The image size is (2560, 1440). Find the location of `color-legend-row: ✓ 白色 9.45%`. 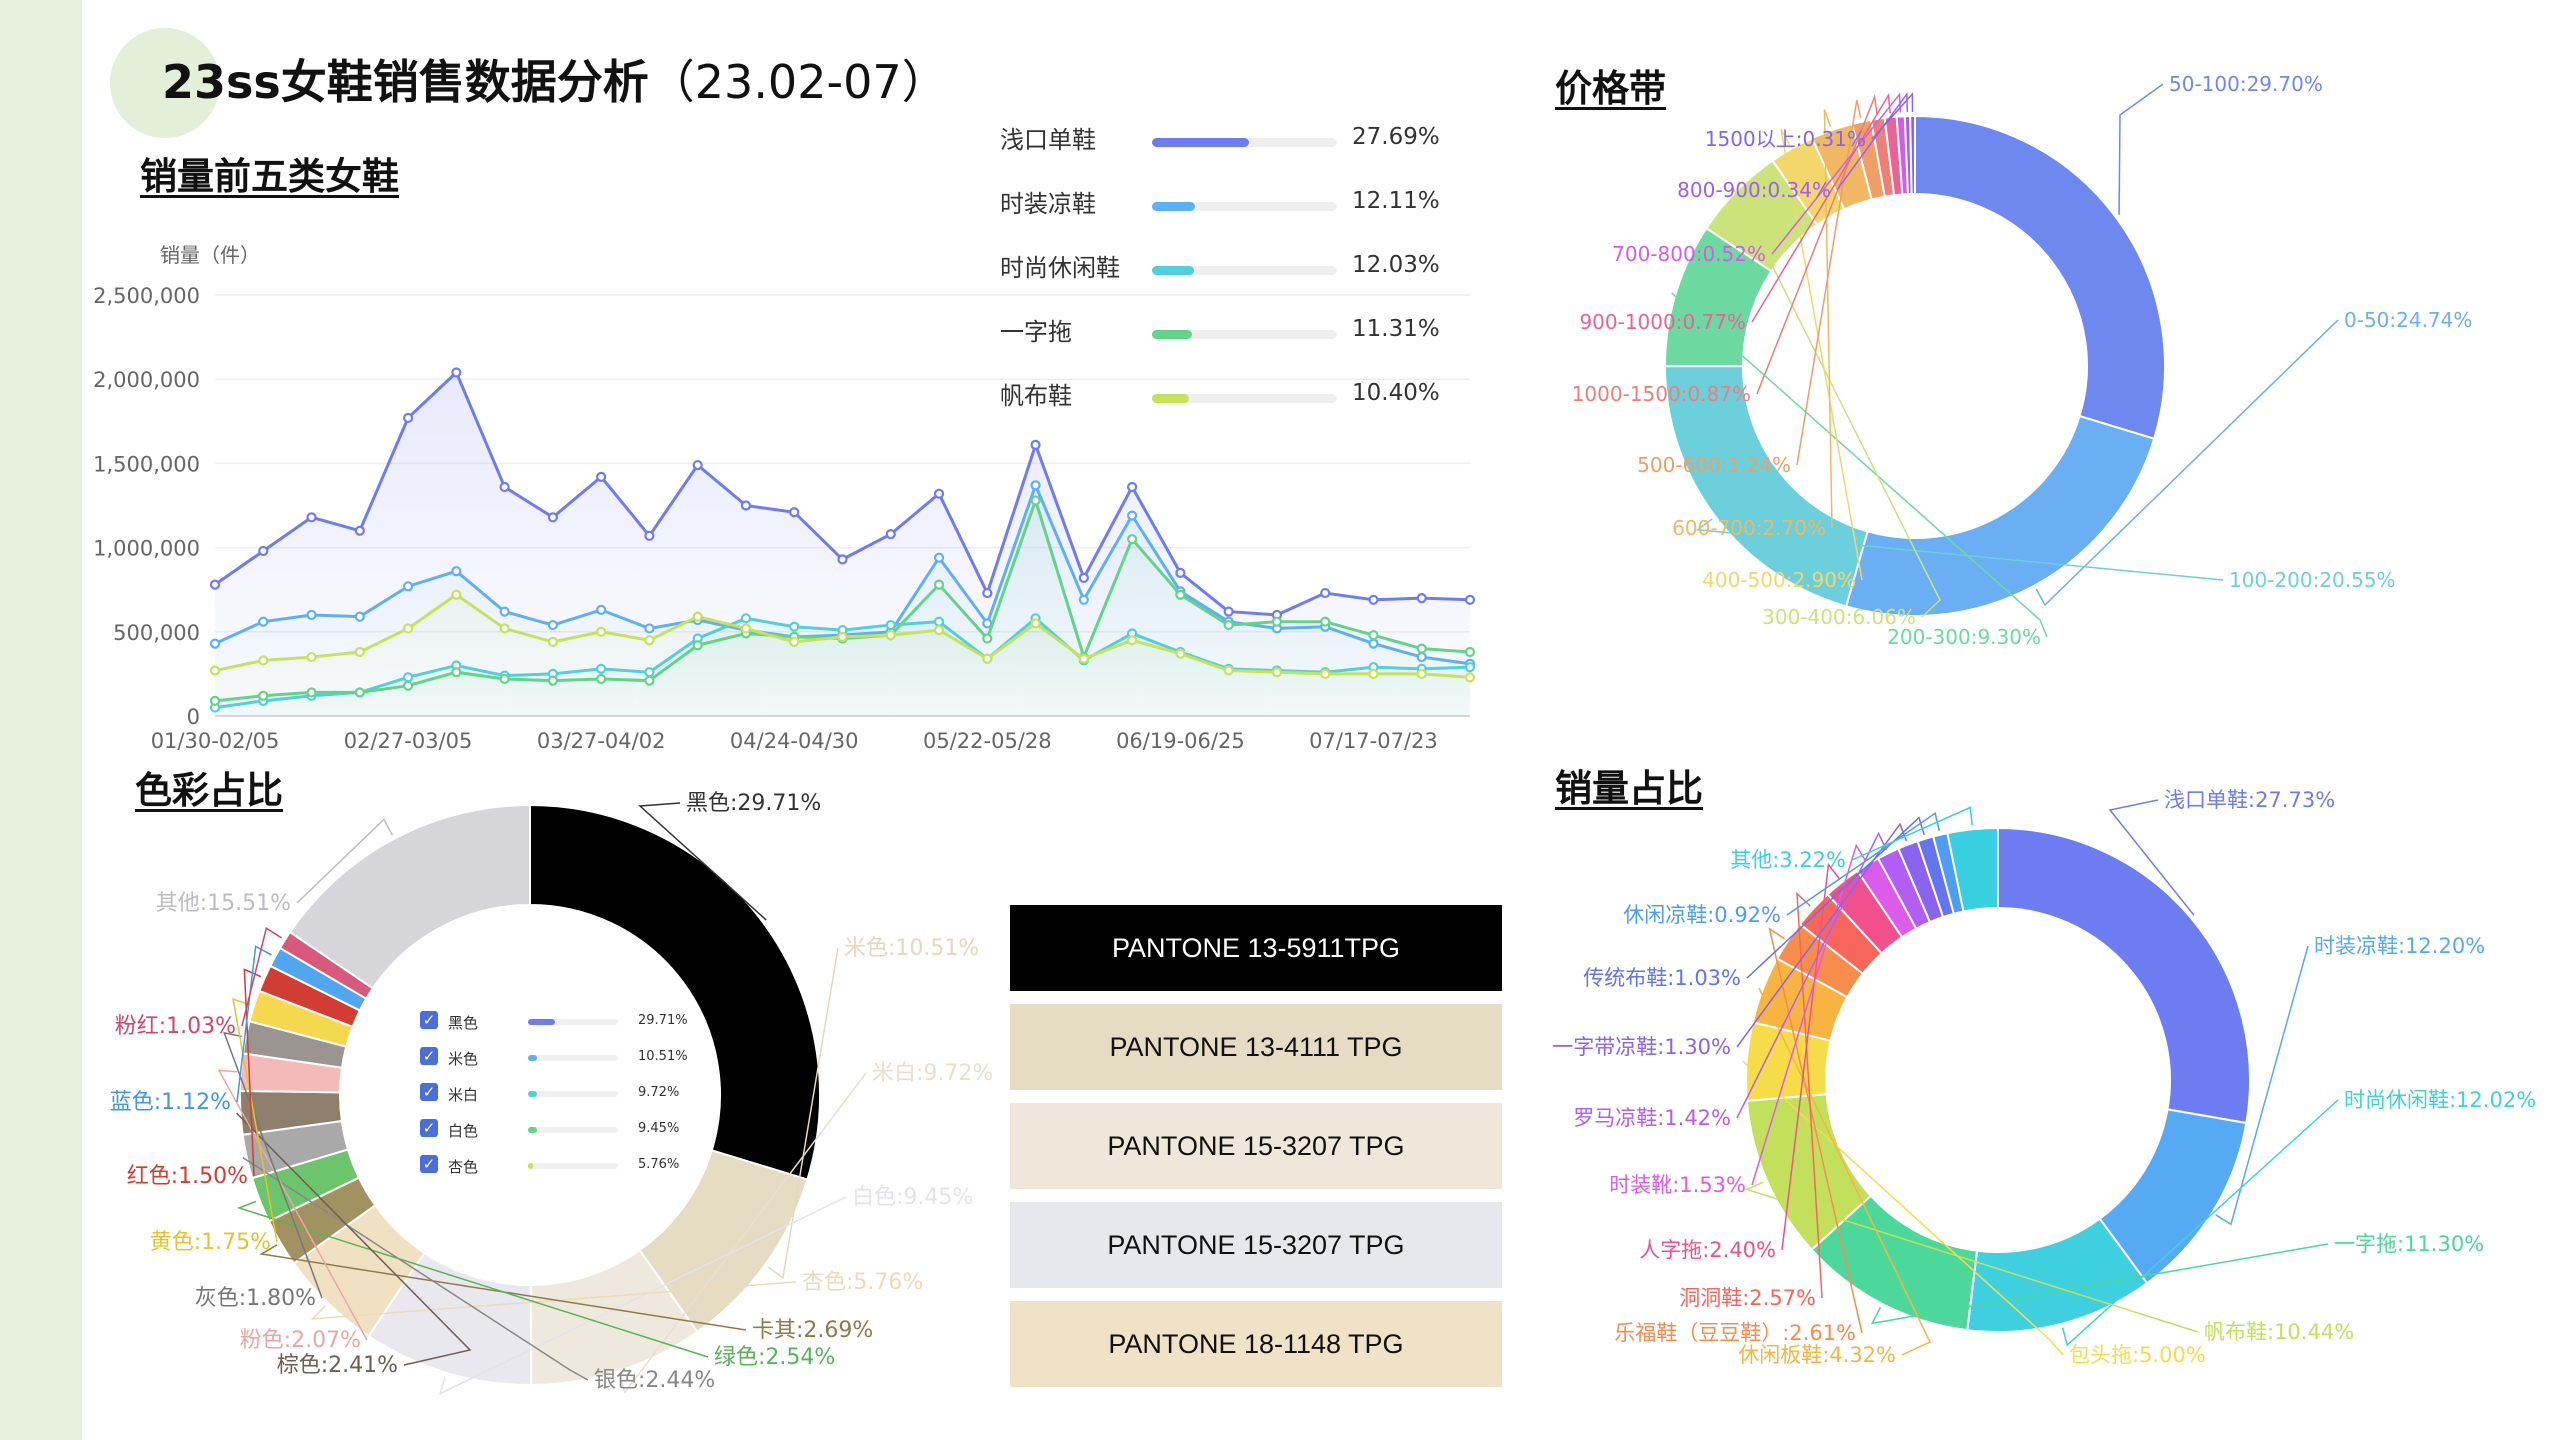

color-legend-row: ✓ 白色 9.45% is located at coordinates (560, 1130).